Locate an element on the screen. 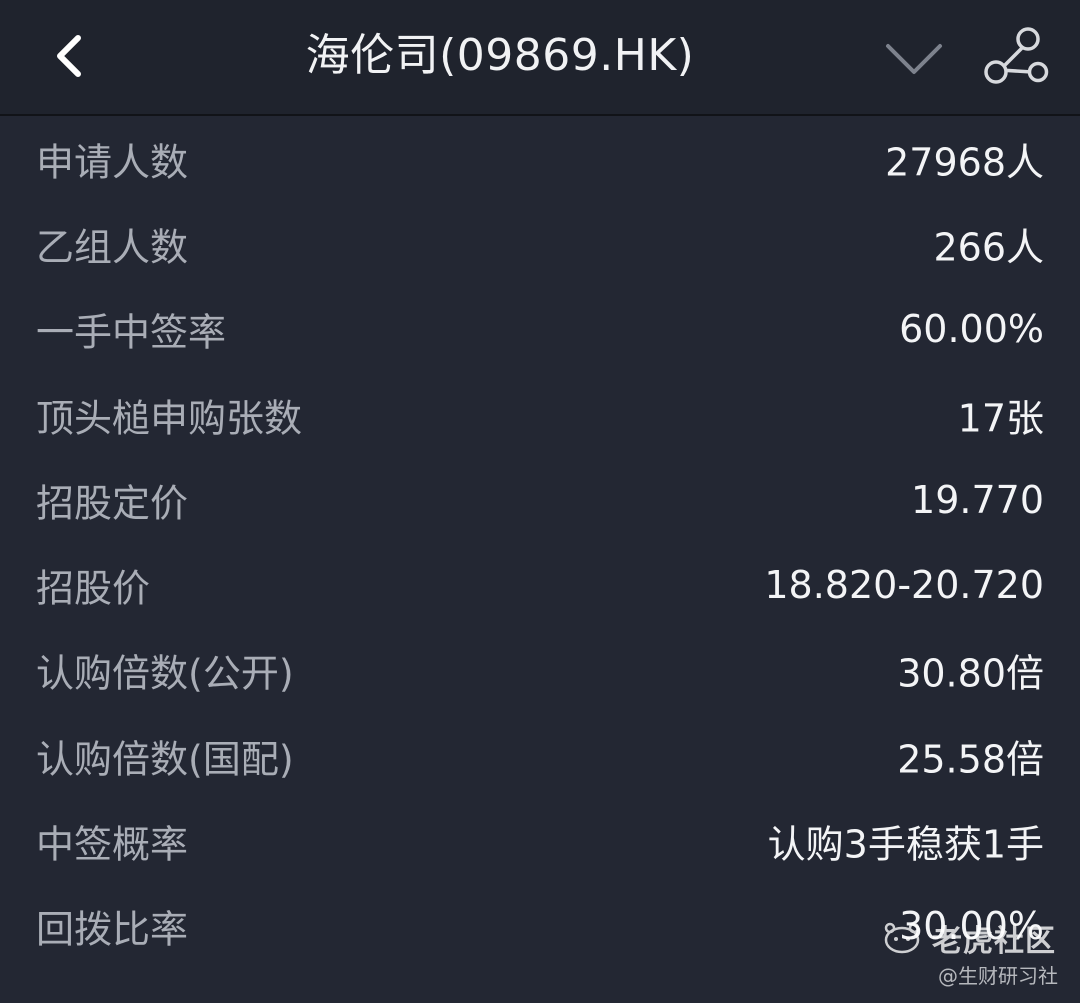 This screenshot has height=1003, width=1080. row-value: 266人 is located at coordinates (988, 247).